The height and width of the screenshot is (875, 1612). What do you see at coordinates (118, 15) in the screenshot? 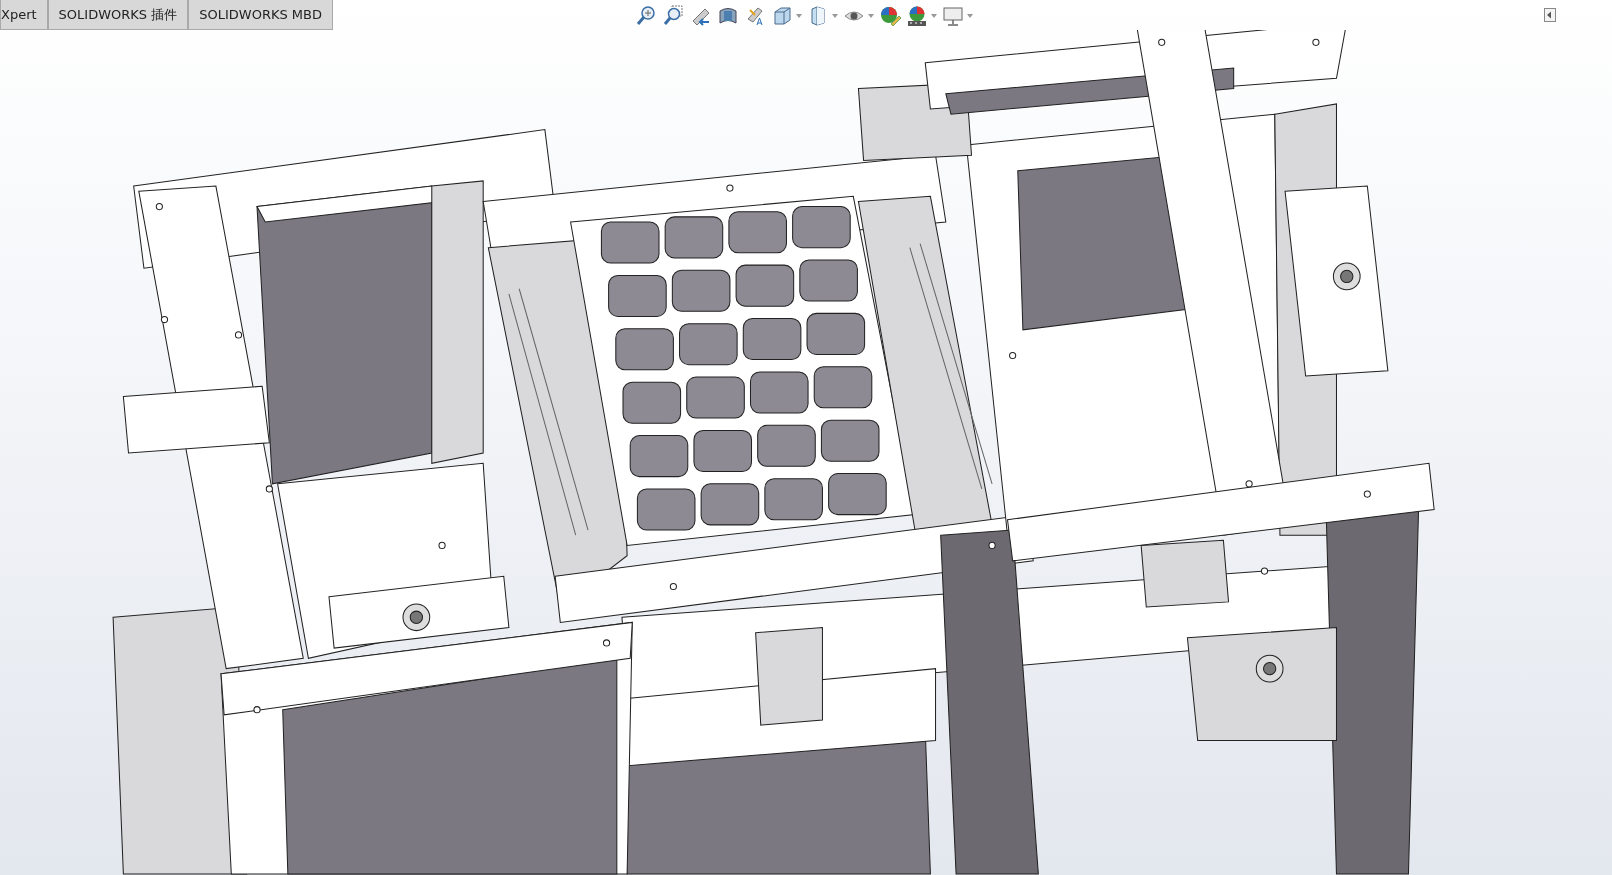
I see `ribbon-tab: SOLIDWORKS 插件` at bounding box center [118, 15].